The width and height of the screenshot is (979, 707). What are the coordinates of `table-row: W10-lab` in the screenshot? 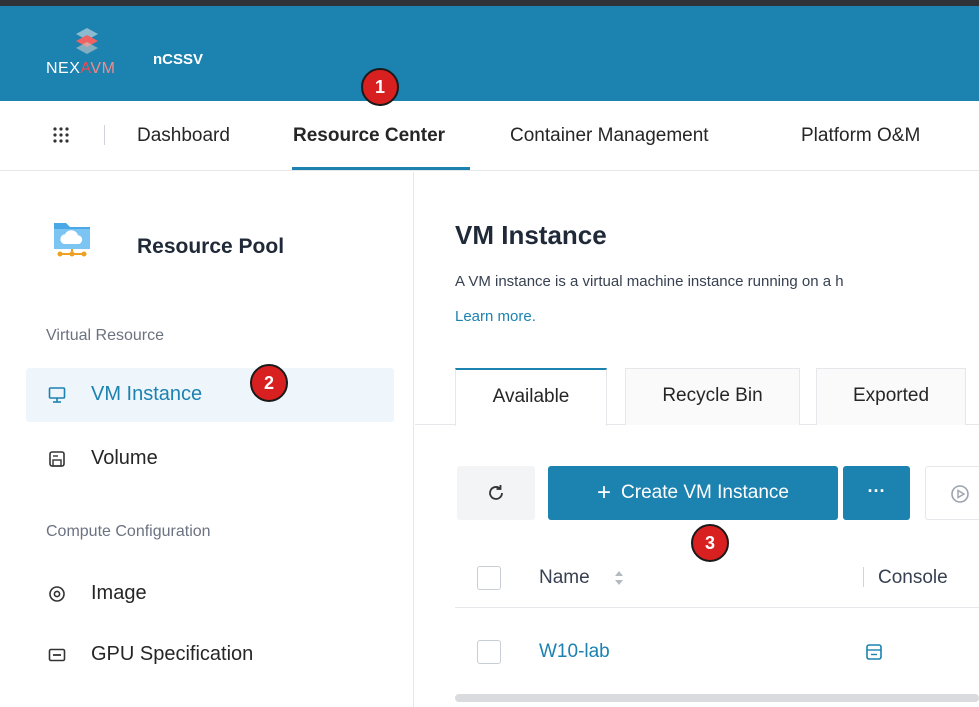 It's located at (717, 652).